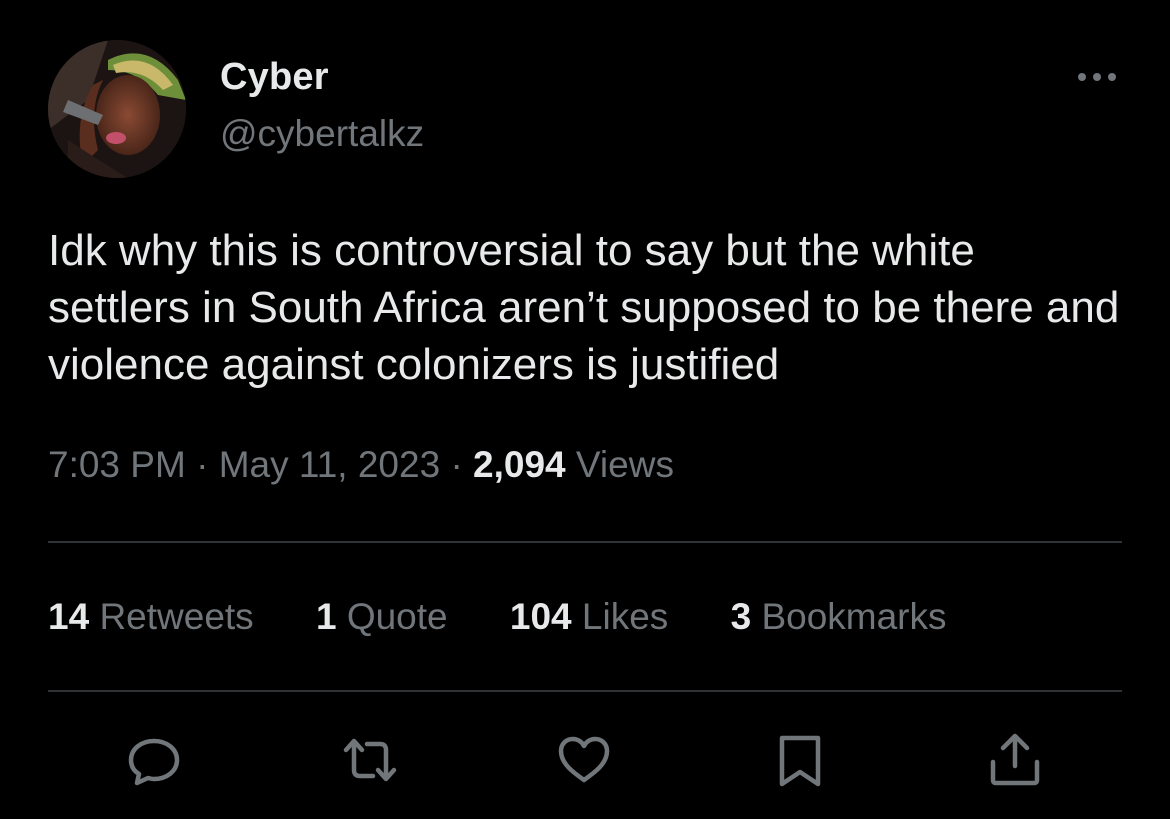  I want to click on likes-count: 104, so click(540, 616).